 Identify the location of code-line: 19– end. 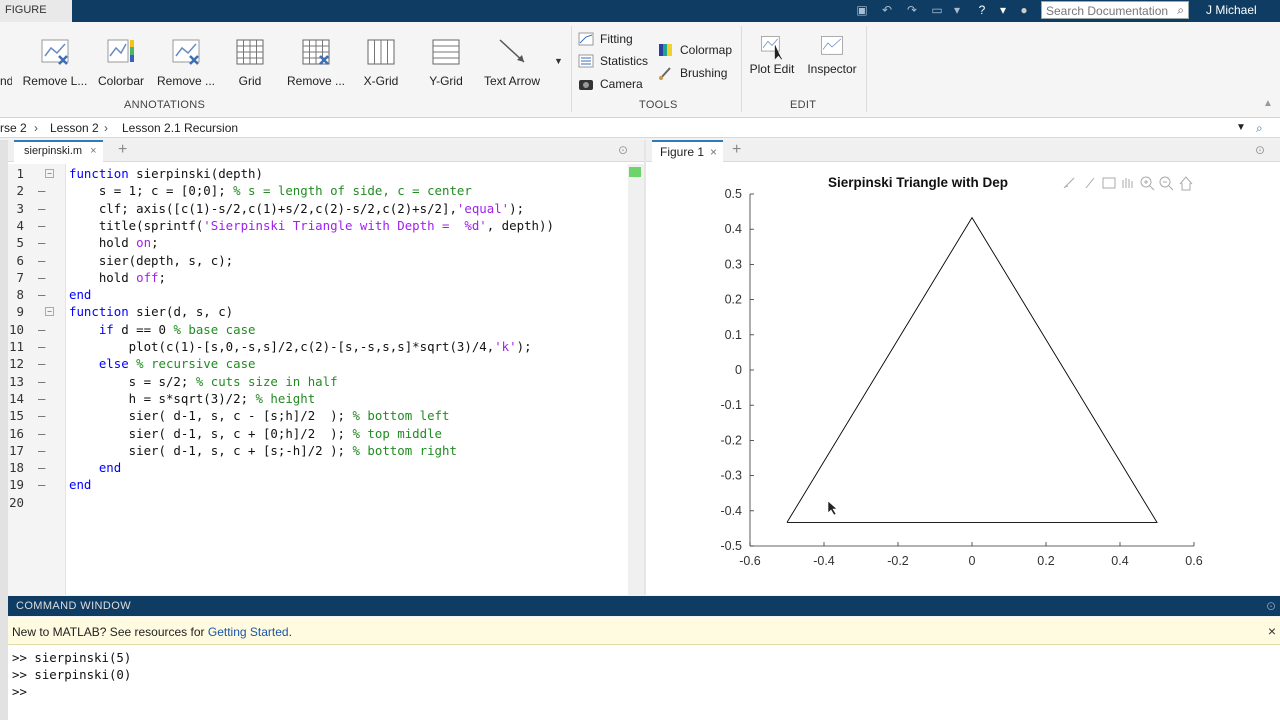
(318, 484).